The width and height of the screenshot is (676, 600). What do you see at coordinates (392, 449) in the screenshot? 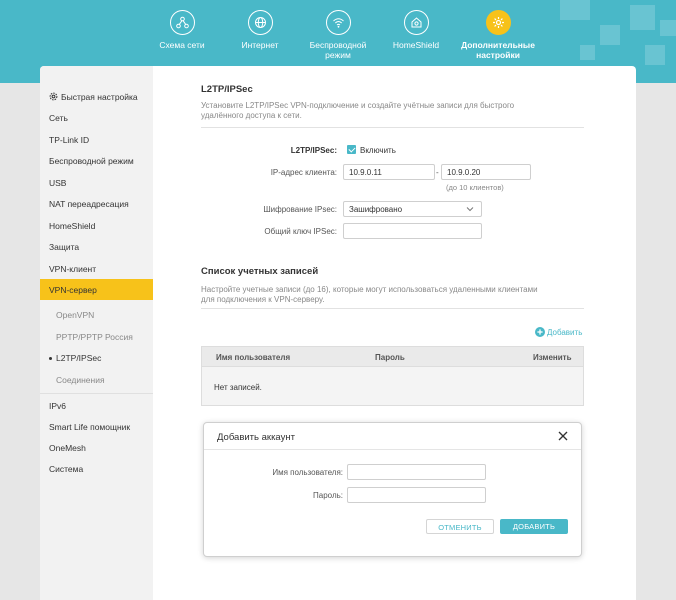
I see `dialog-divider` at bounding box center [392, 449].